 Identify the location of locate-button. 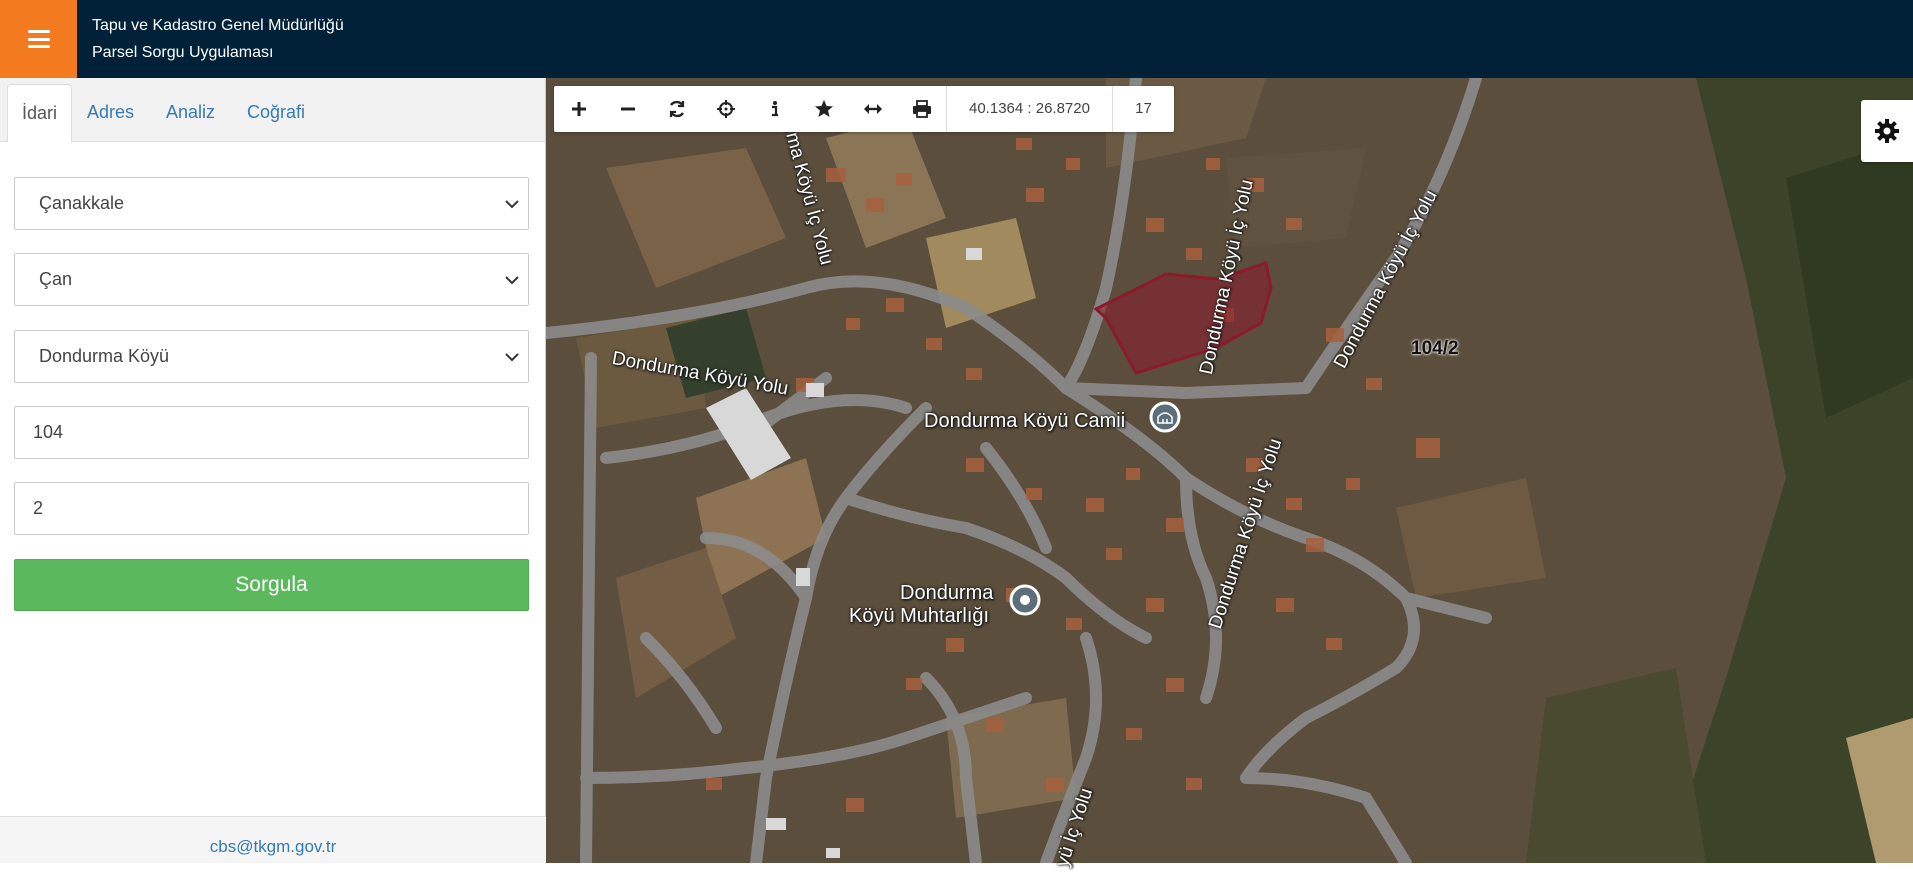
(725, 109).